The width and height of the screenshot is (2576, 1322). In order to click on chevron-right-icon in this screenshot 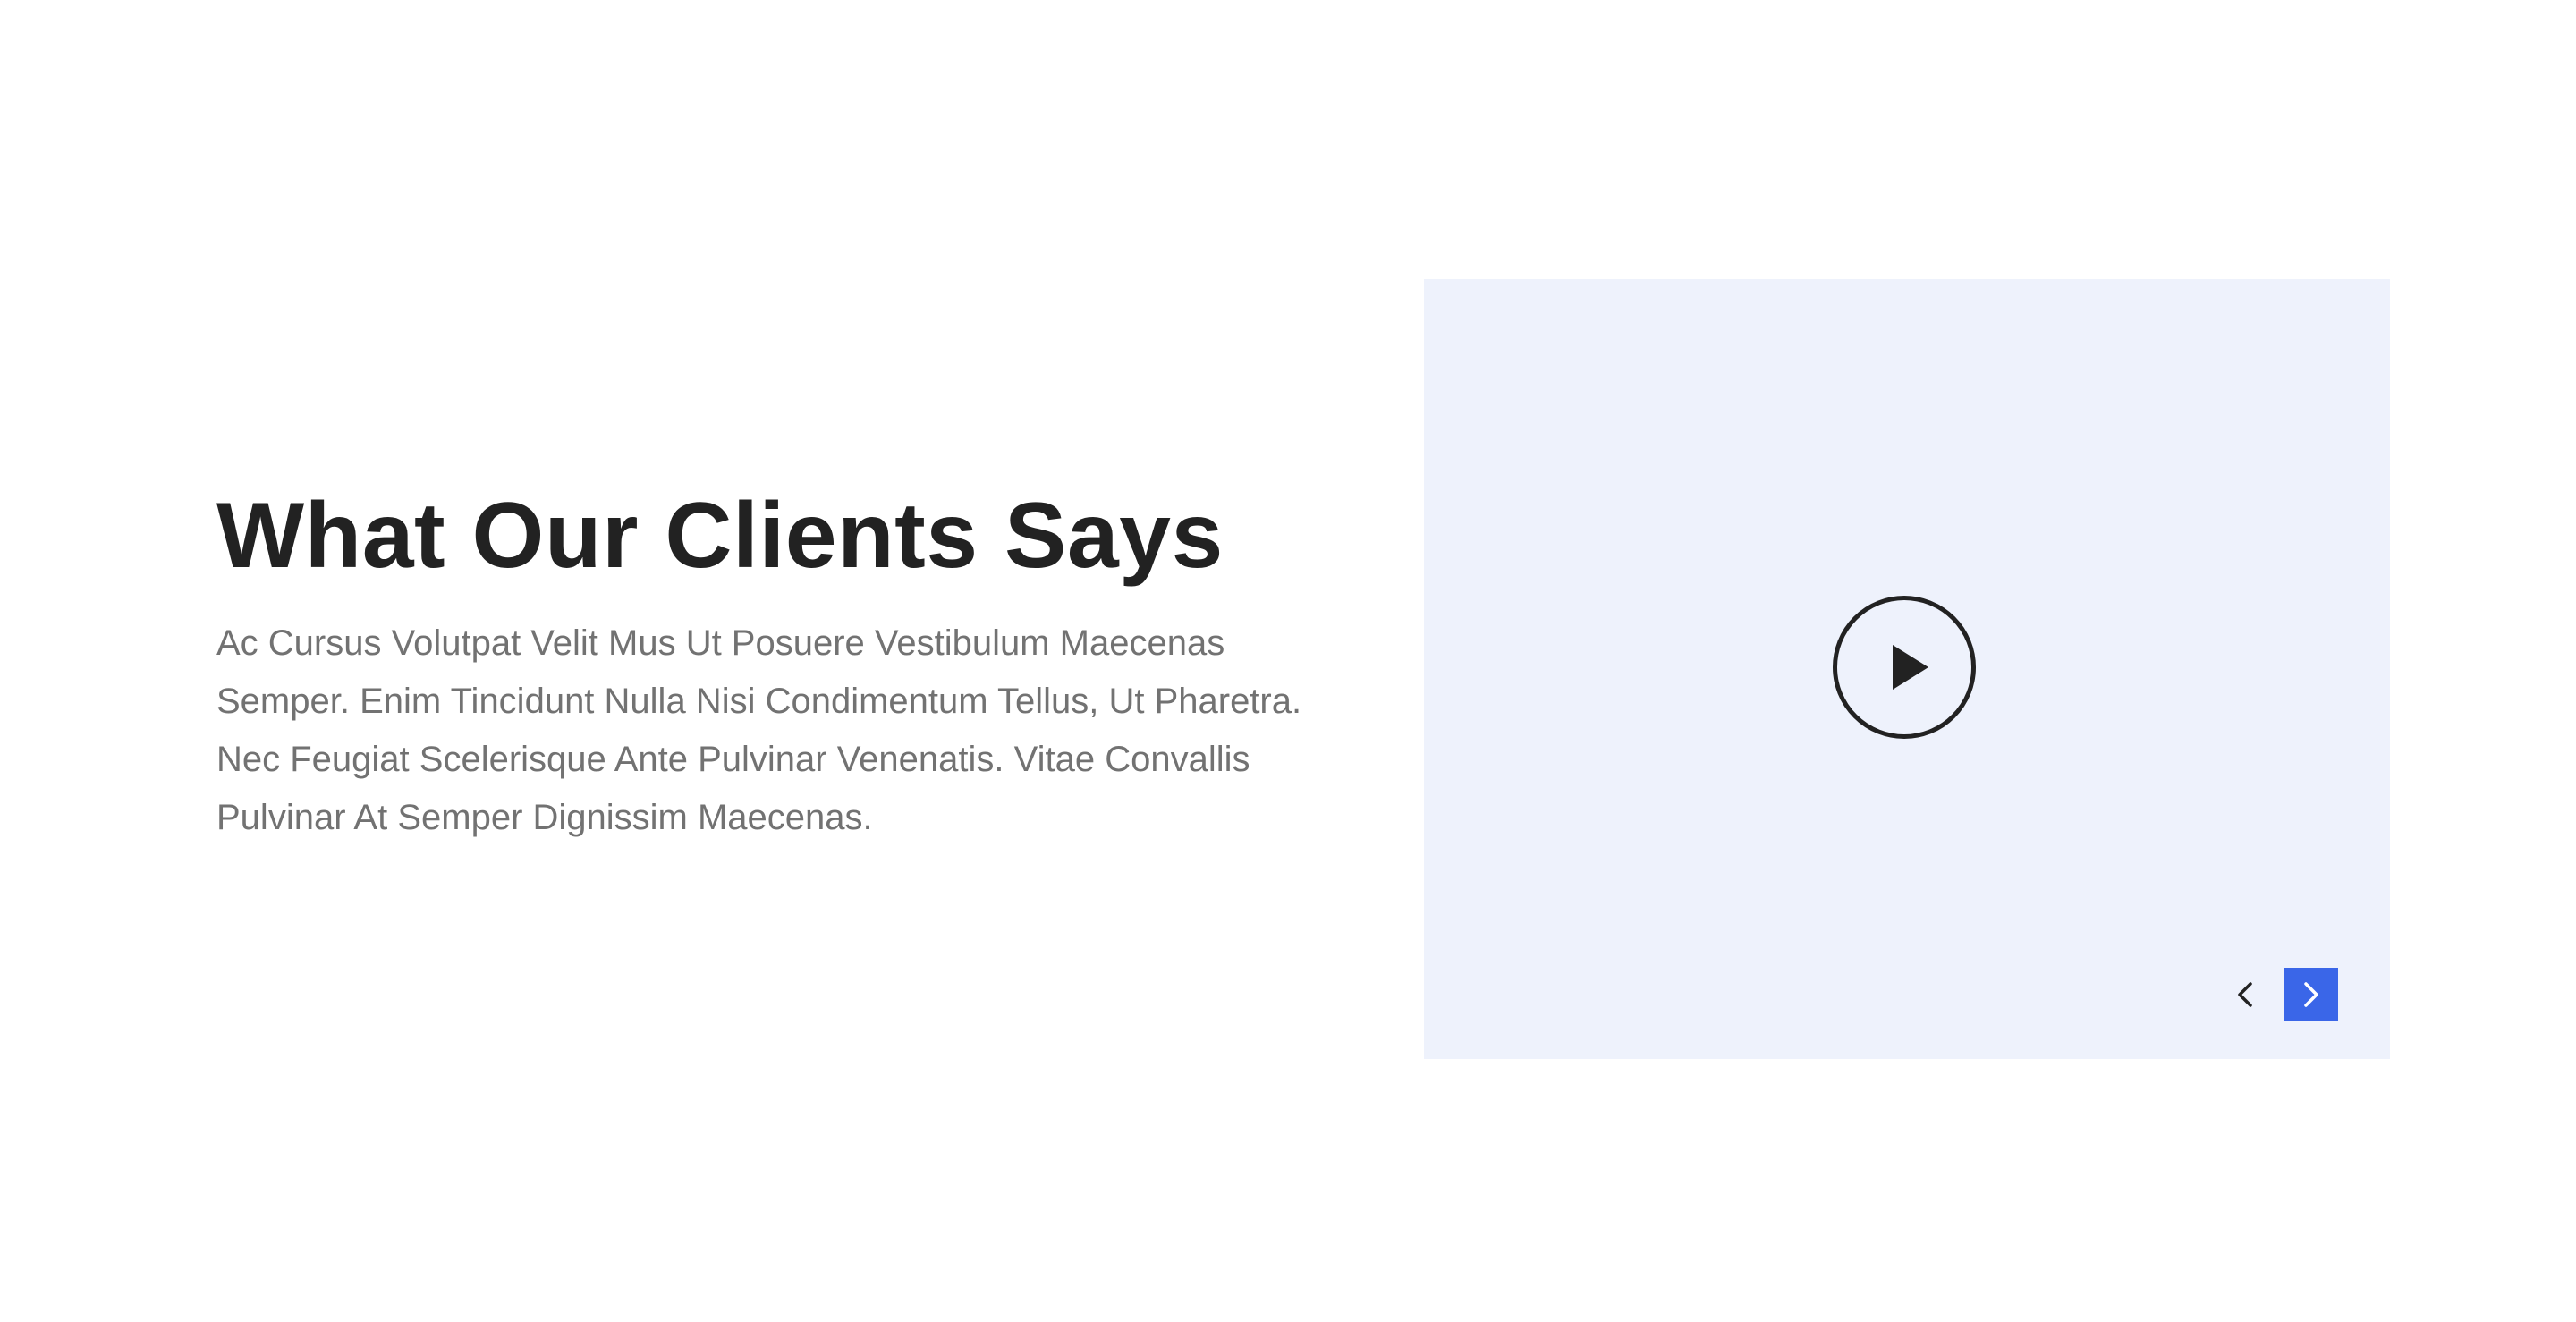, I will do `click(2311, 995)`.